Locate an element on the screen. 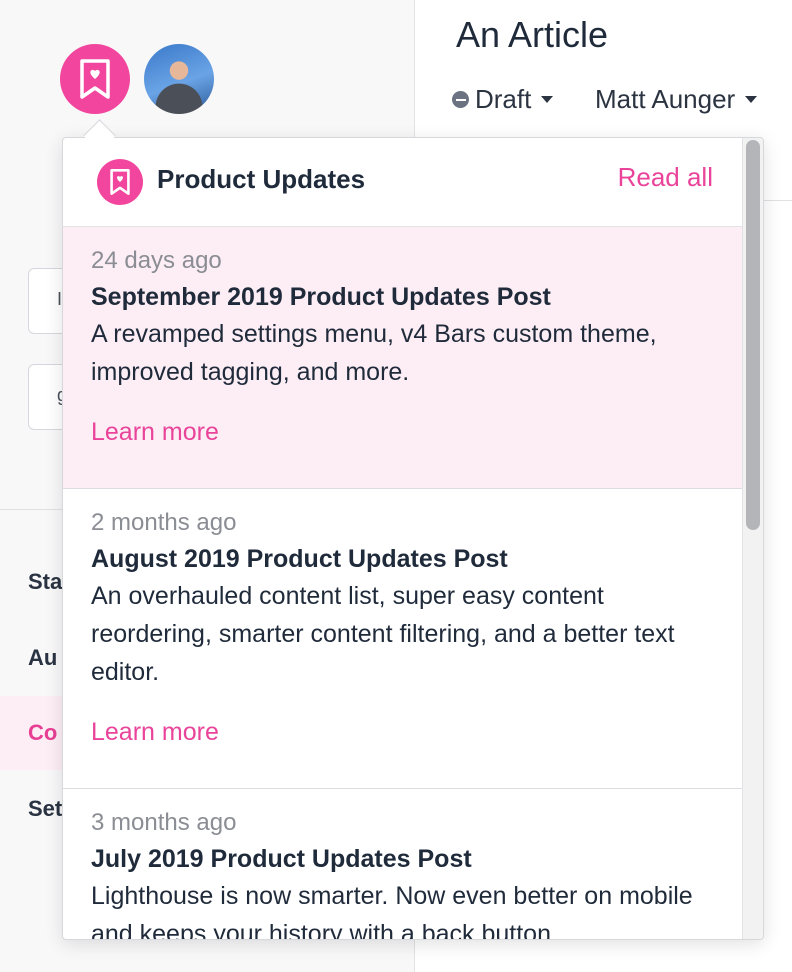 The image size is (792, 972). sidebar-item-label: Co is located at coordinates (43, 732).